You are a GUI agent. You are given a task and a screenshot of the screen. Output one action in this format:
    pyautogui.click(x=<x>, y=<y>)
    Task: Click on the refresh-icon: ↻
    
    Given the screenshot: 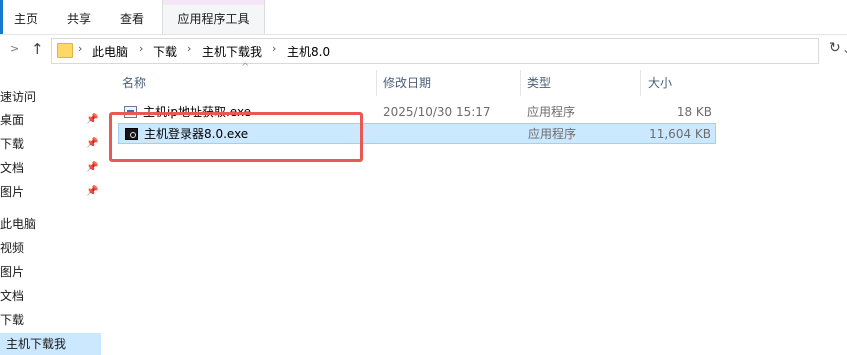 What is the action you would take?
    pyautogui.click(x=835, y=48)
    